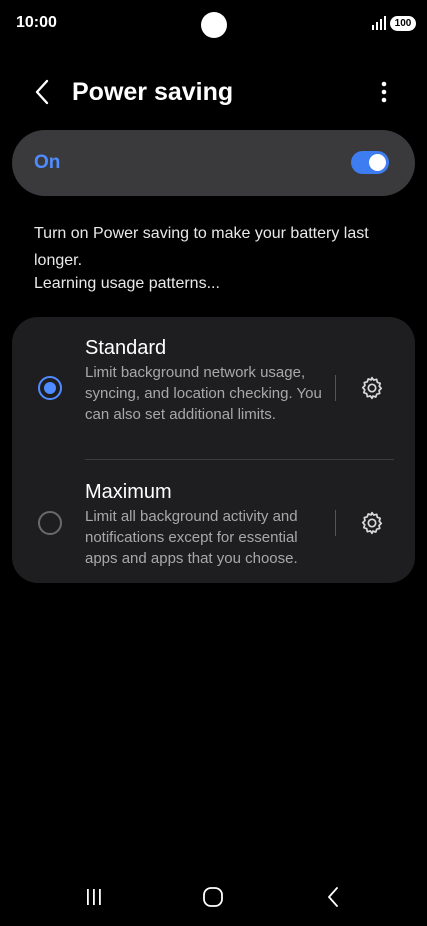  I want to click on status-bar: 10:00 100, so click(213, 24).